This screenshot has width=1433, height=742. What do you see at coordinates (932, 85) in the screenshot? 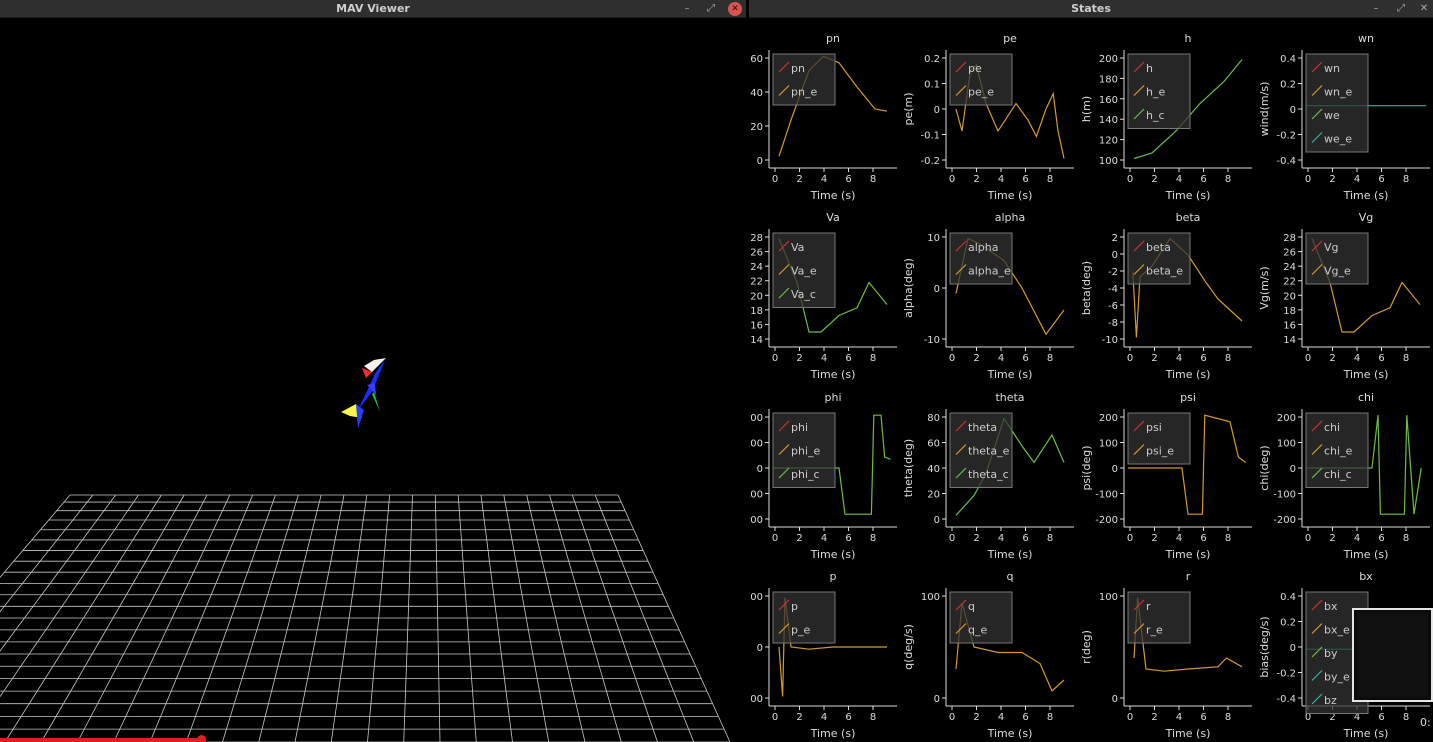
I see `y-tick-label: 0.1` at bounding box center [932, 85].